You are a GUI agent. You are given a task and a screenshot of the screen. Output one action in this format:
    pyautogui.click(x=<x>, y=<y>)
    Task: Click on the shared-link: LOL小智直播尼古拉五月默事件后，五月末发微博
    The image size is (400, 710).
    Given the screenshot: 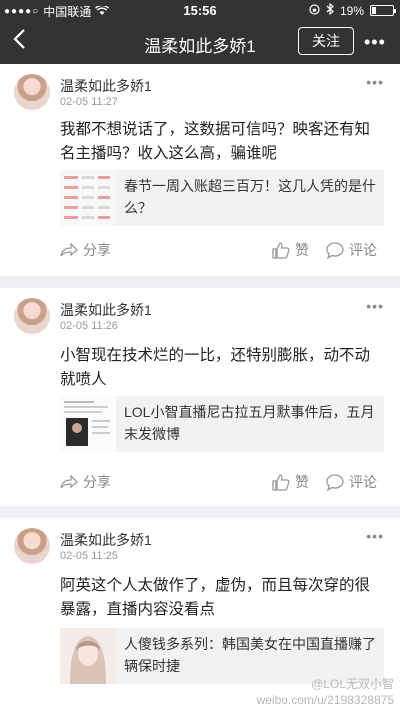 What is the action you would take?
    pyautogui.click(x=222, y=424)
    